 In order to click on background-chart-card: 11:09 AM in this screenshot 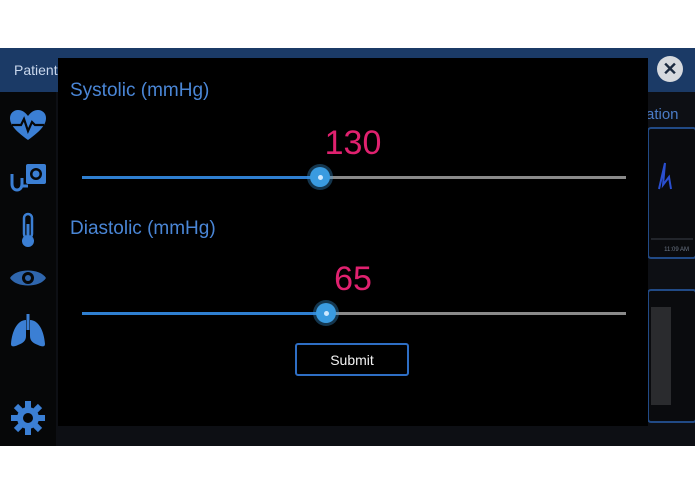, I will do `click(671, 193)`.